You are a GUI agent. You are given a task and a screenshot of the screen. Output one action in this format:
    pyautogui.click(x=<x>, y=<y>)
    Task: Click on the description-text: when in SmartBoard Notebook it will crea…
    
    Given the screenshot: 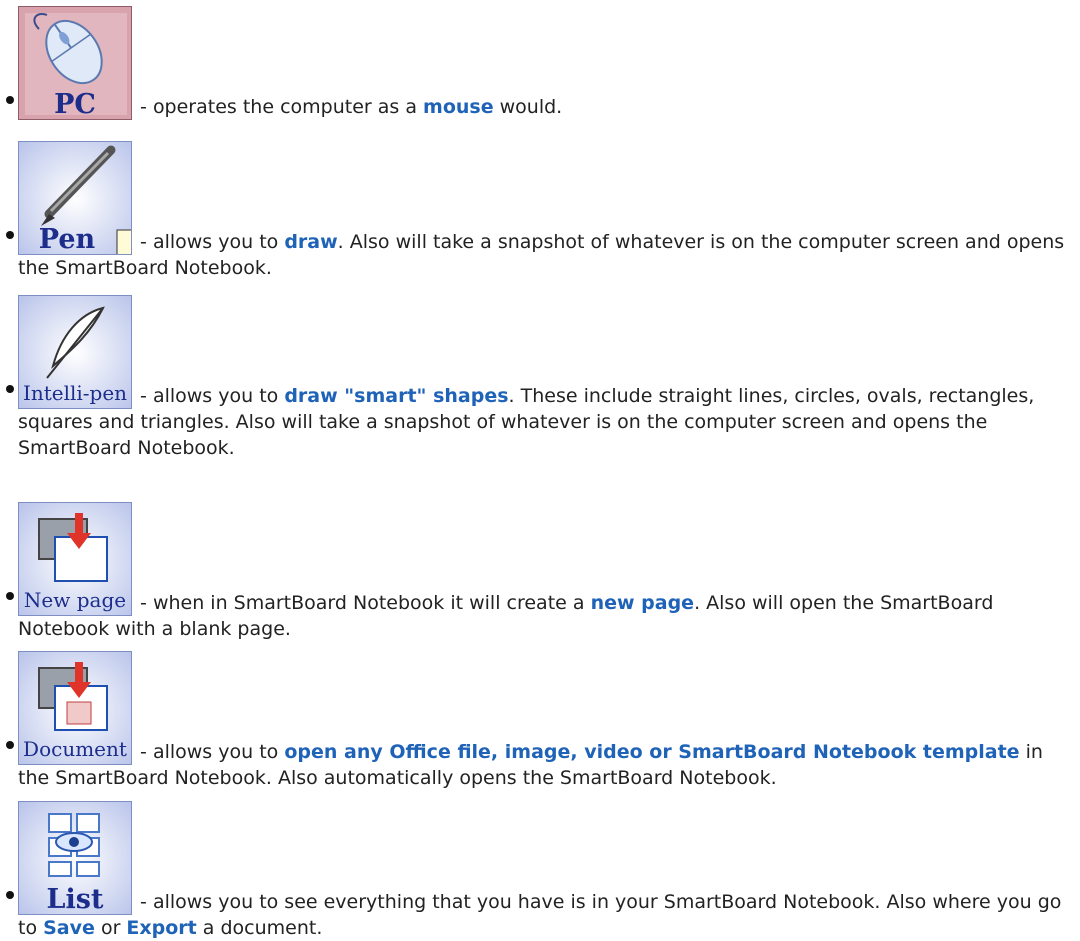 What is the action you would take?
    pyautogui.click(x=371, y=603)
    